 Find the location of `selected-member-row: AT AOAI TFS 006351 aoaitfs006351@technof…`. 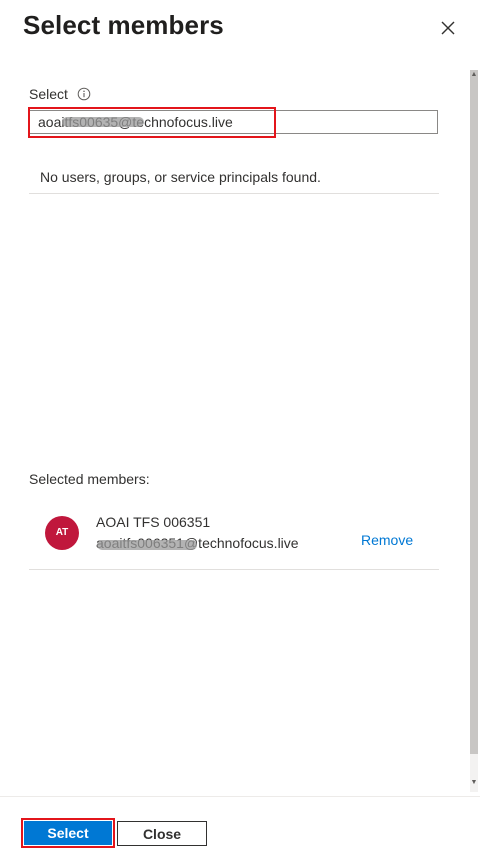

selected-member-row: AT AOAI TFS 006351 aoaitfs006351@technof… is located at coordinates (234, 534).